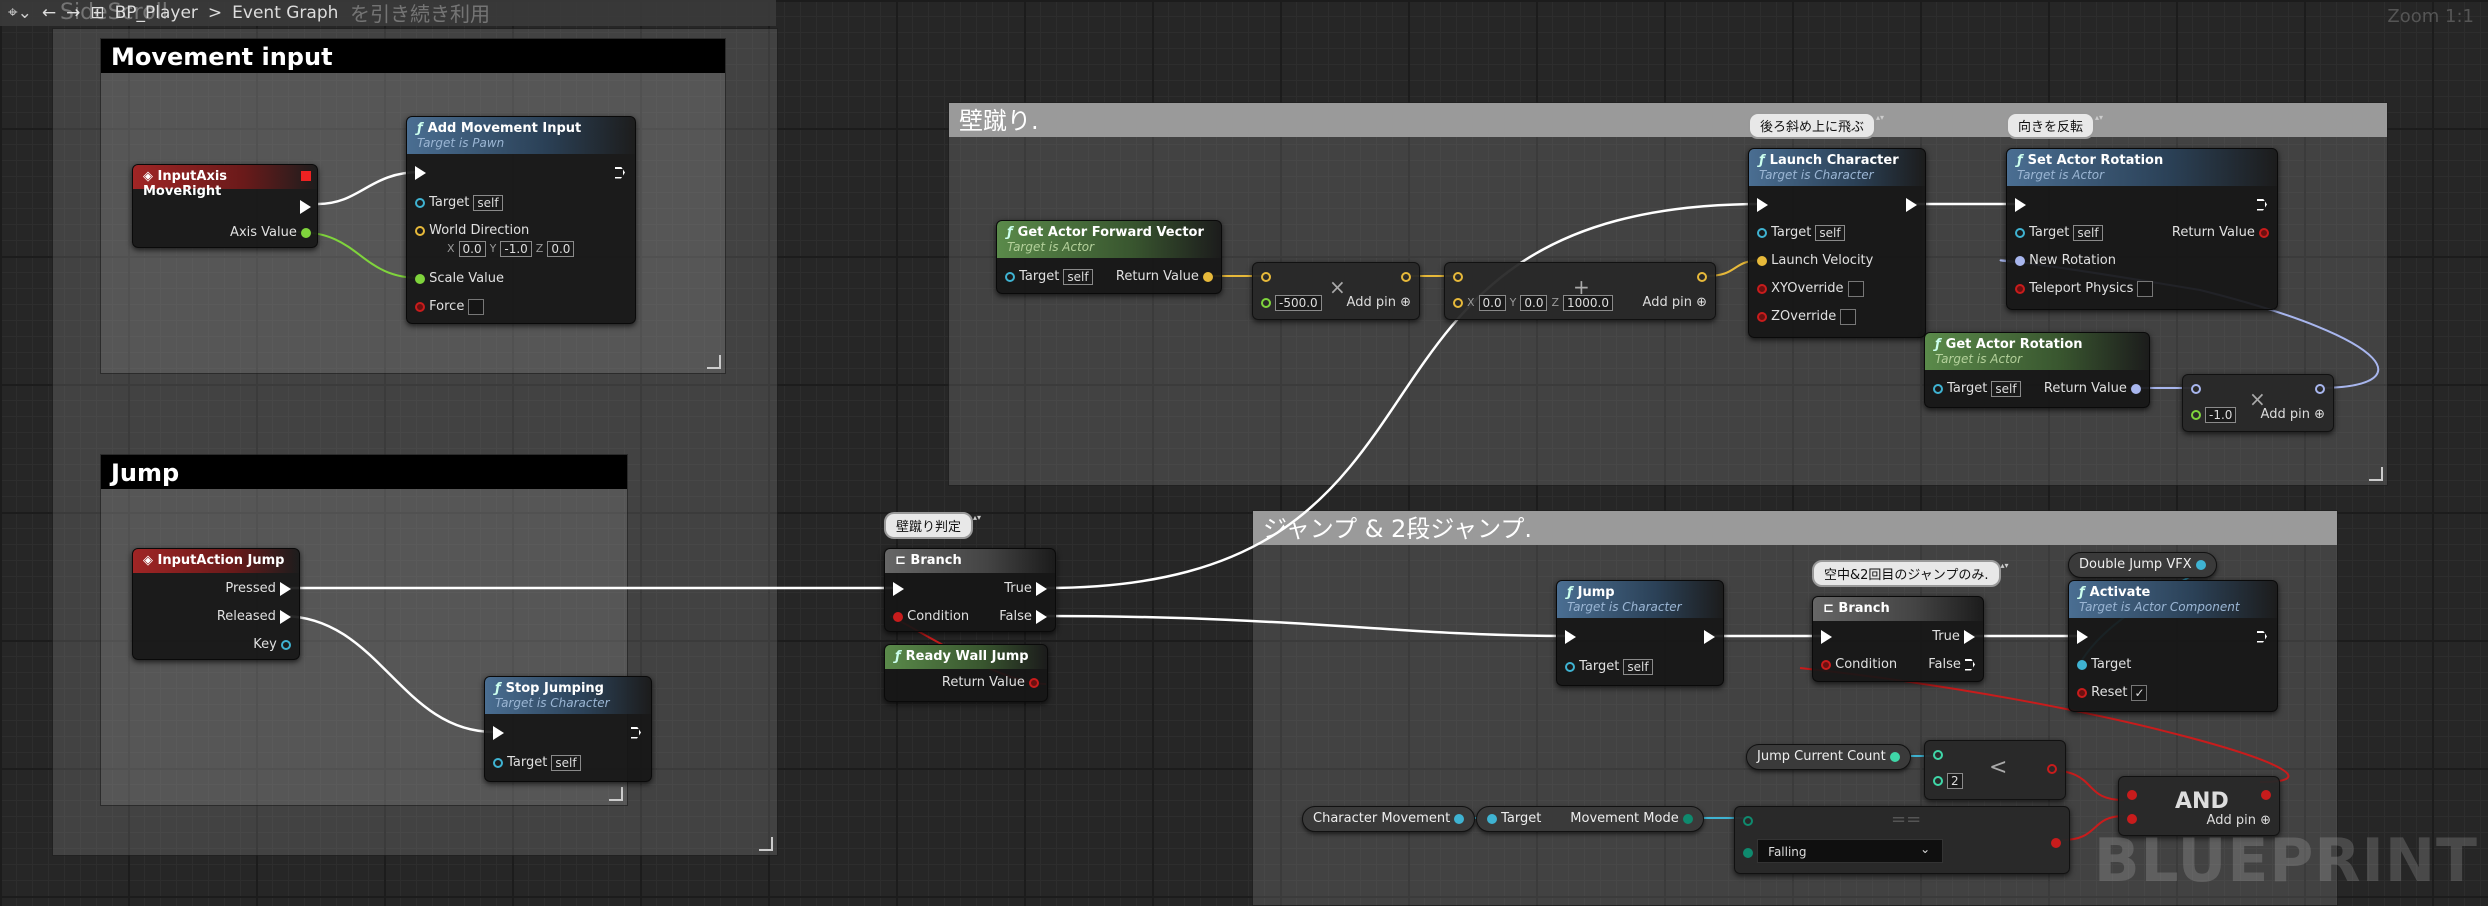 The width and height of the screenshot is (2488, 906). I want to click on node-less-than: 2 <, so click(1995, 770).